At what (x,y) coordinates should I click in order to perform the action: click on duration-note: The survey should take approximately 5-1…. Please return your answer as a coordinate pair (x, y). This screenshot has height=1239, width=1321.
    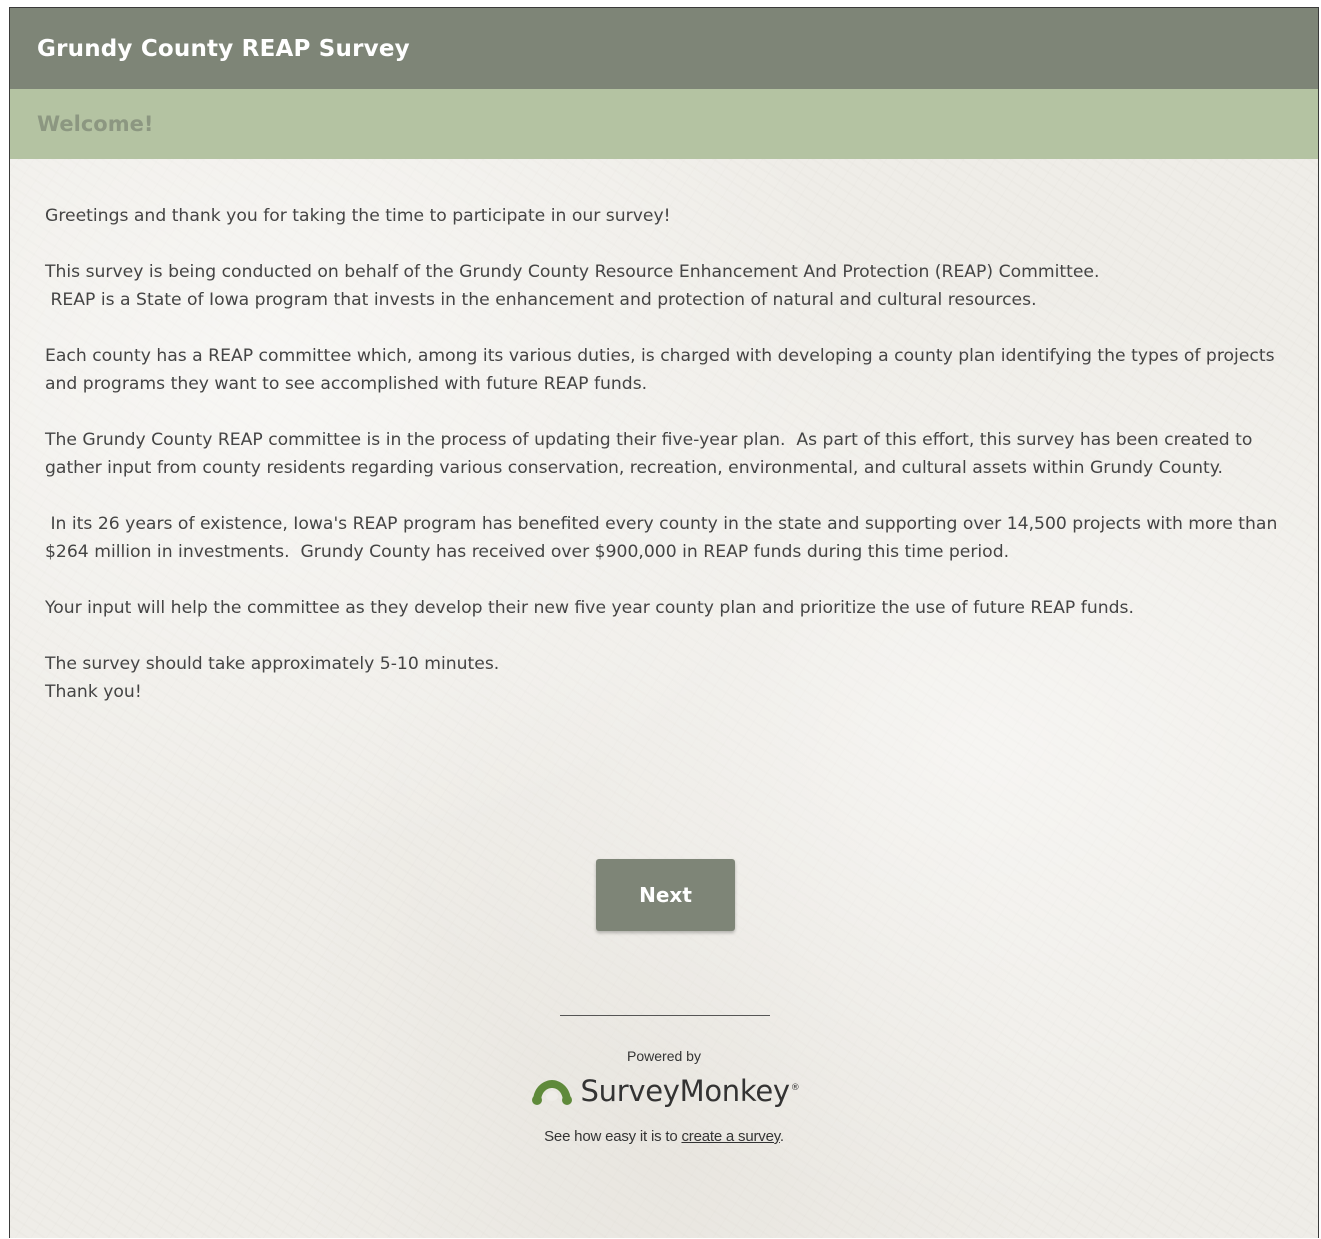
    Looking at the image, I should click on (272, 664).